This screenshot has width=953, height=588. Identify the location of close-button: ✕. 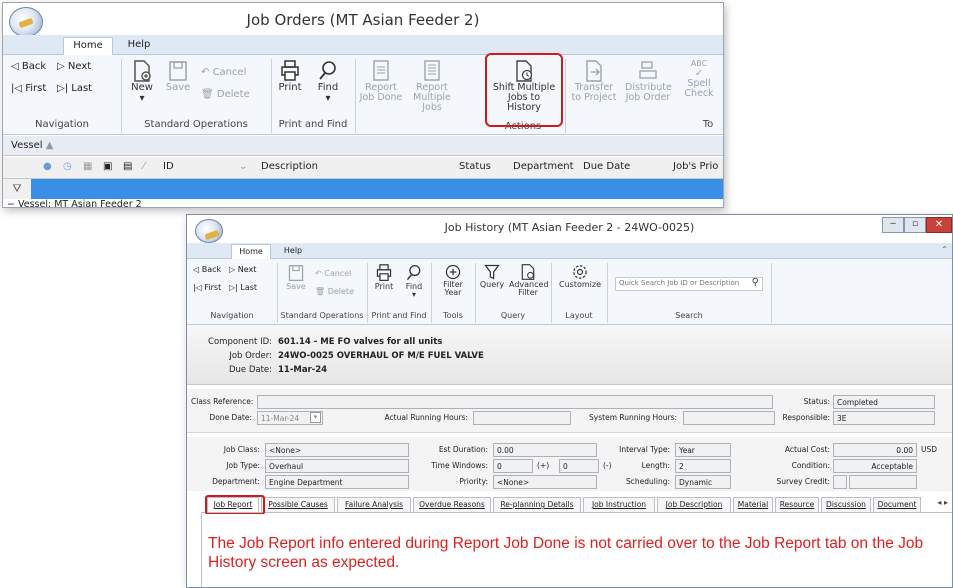
(939, 225).